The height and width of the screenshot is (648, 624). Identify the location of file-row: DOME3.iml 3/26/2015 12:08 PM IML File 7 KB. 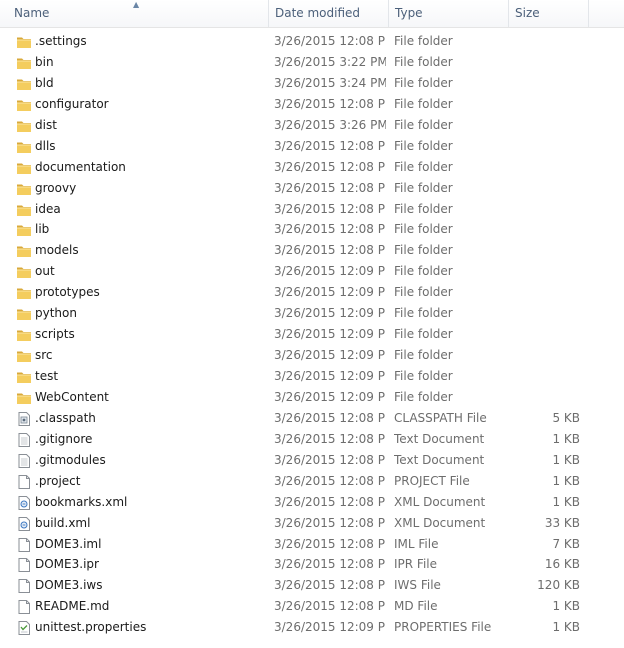
(312, 544).